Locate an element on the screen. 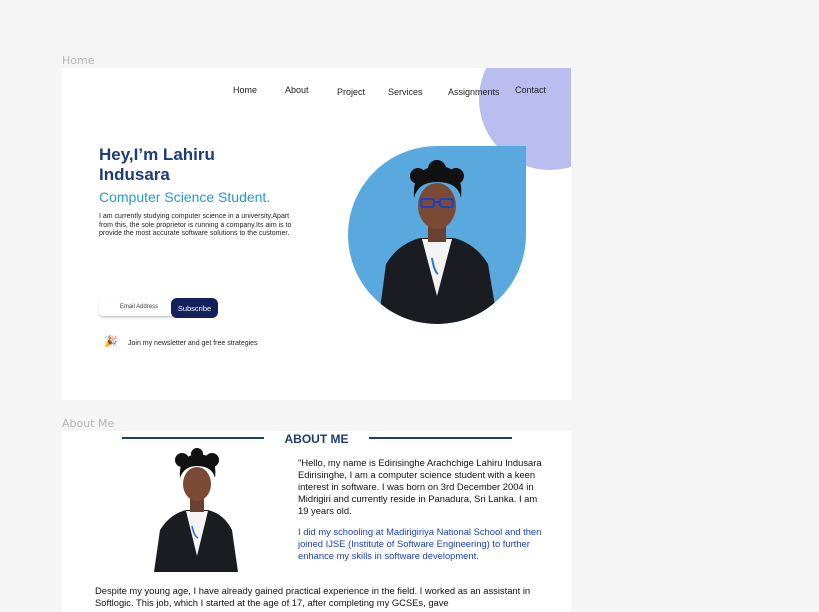  hero-portrait is located at coordinates (437, 235).